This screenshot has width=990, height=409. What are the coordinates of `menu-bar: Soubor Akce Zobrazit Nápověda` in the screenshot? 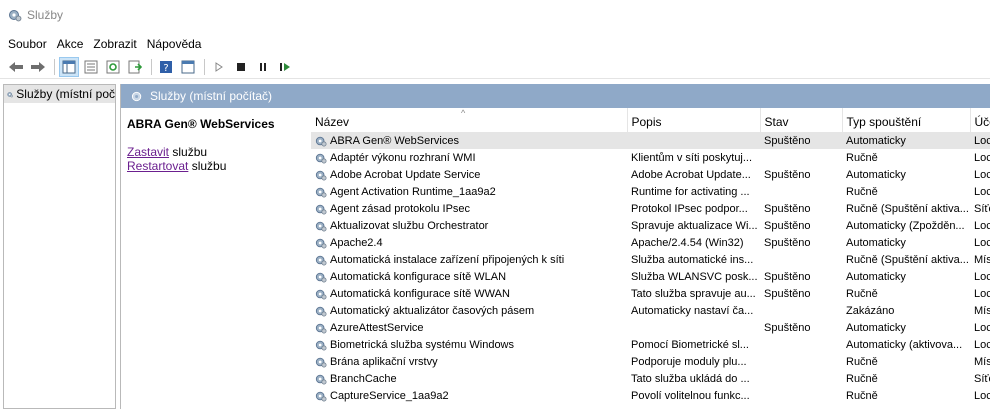 It's located at (495, 44).